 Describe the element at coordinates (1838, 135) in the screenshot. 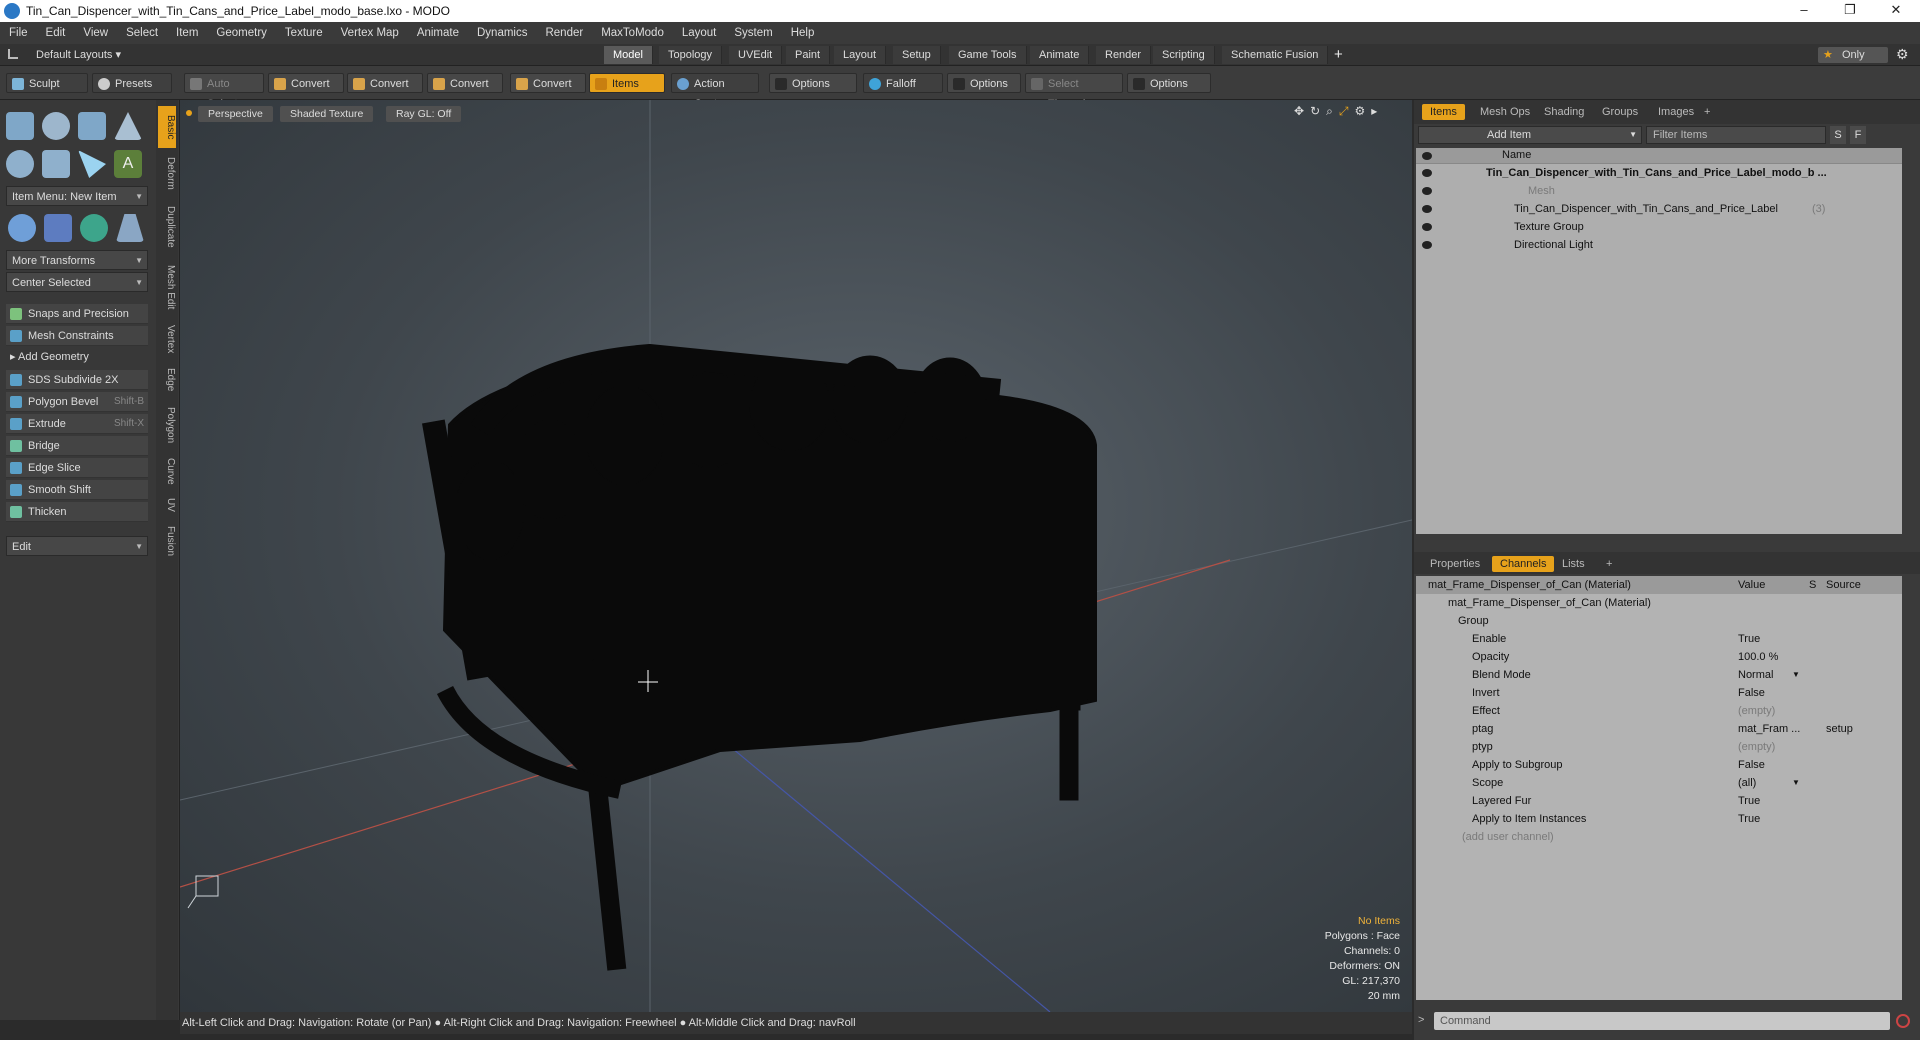

I see `filter-s-button: S` at that location.